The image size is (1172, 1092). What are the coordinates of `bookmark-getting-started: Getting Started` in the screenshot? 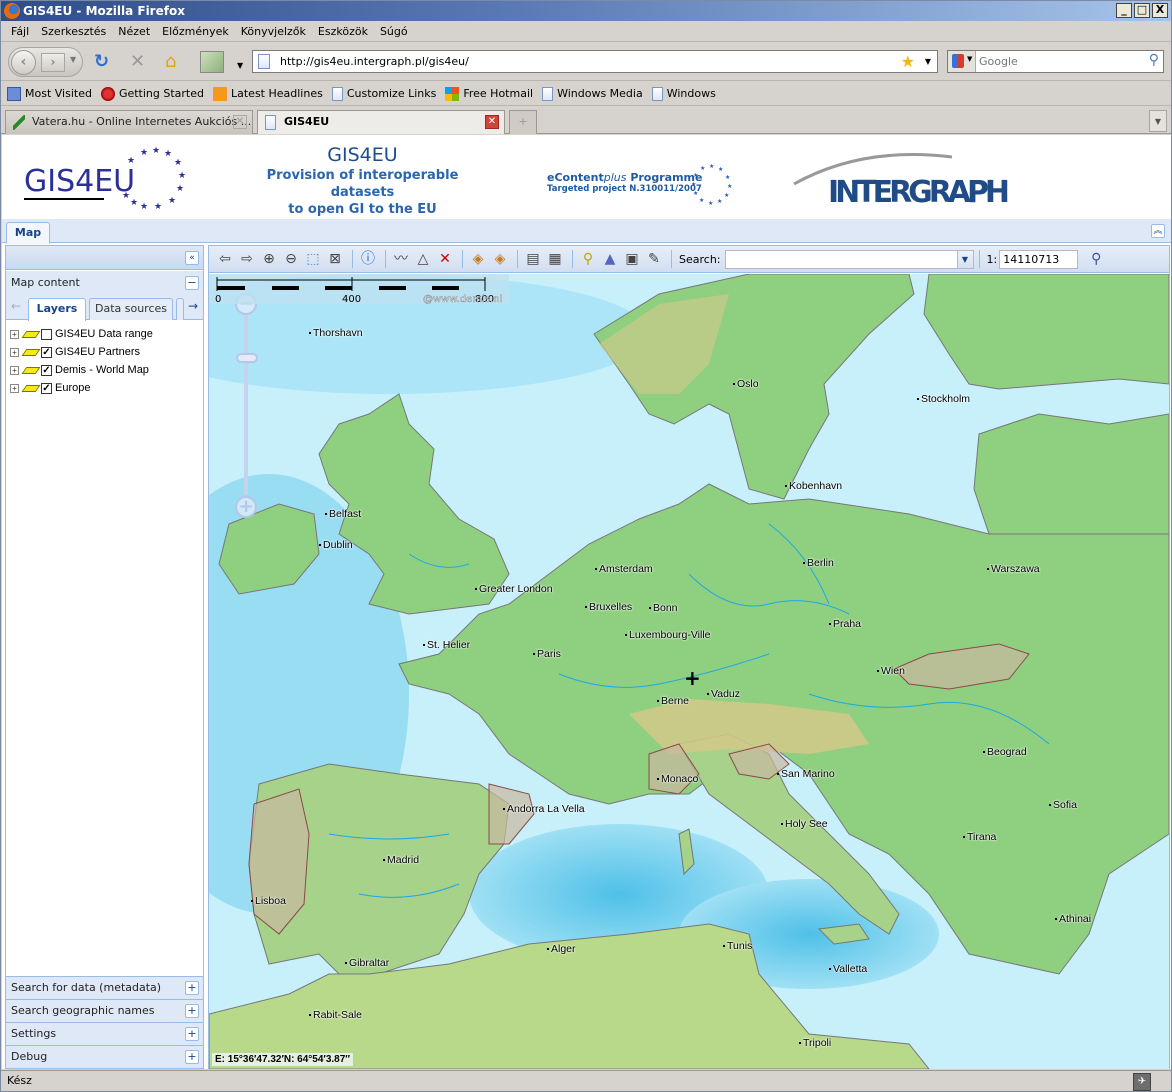 It's located at (152, 93).